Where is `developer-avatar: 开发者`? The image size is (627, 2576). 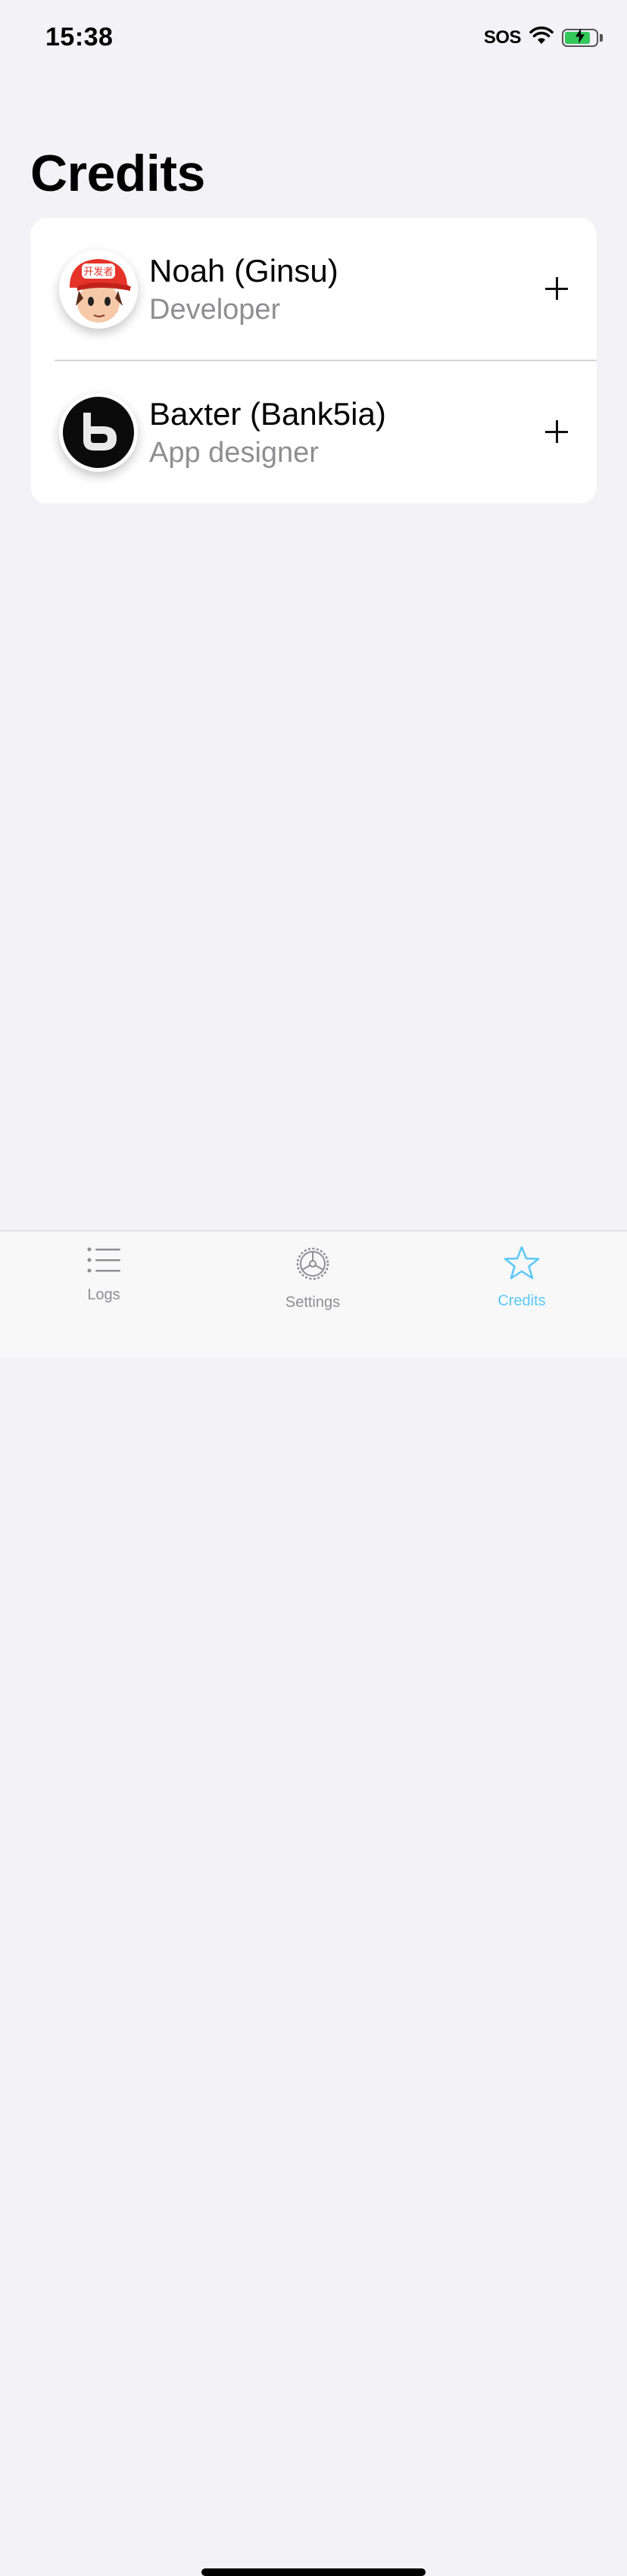 developer-avatar: 开发者 is located at coordinates (98, 289).